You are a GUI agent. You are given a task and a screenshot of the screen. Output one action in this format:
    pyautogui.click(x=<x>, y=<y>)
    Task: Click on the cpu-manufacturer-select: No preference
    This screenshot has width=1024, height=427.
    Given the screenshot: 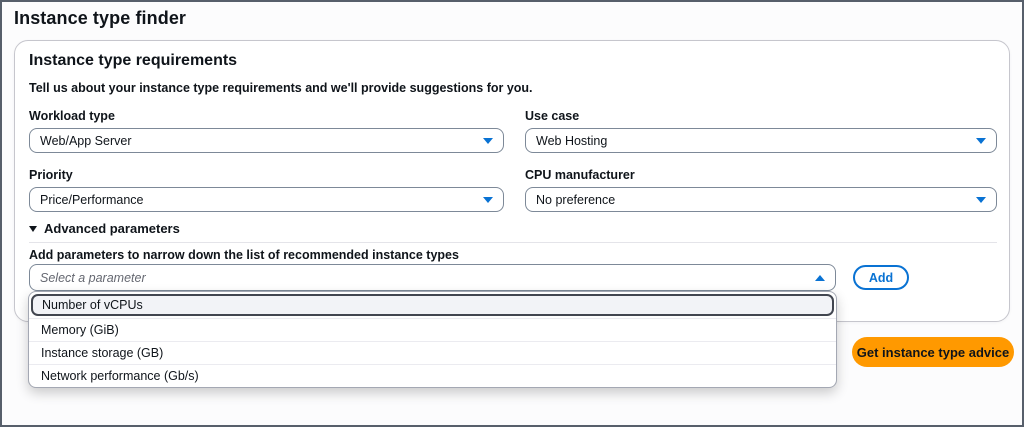 What is the action you would take?
    pyautogui.click(x=761, y=199)
    